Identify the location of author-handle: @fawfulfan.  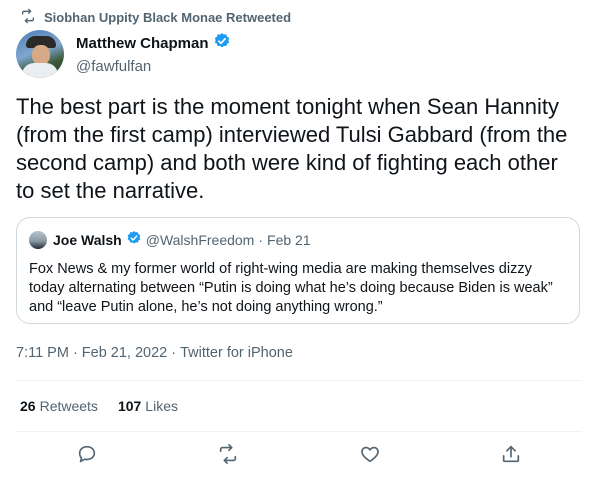
(153, 66).